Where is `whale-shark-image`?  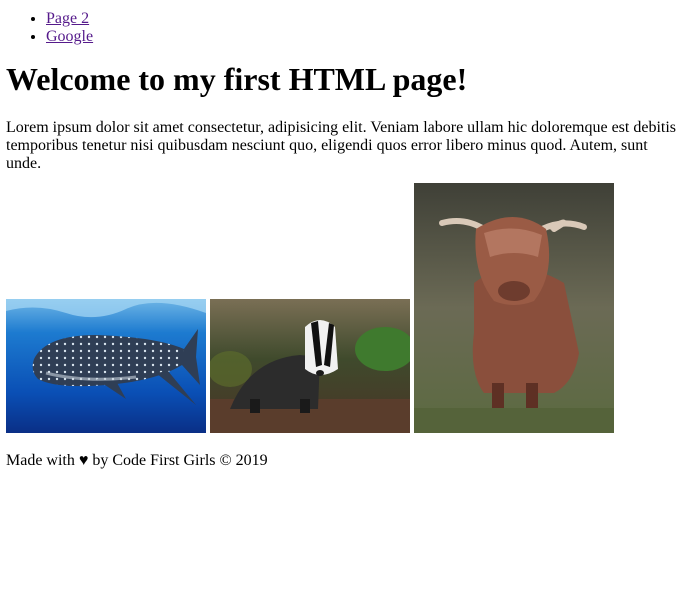
whale-shark-image is located at coordinates (106, 366).